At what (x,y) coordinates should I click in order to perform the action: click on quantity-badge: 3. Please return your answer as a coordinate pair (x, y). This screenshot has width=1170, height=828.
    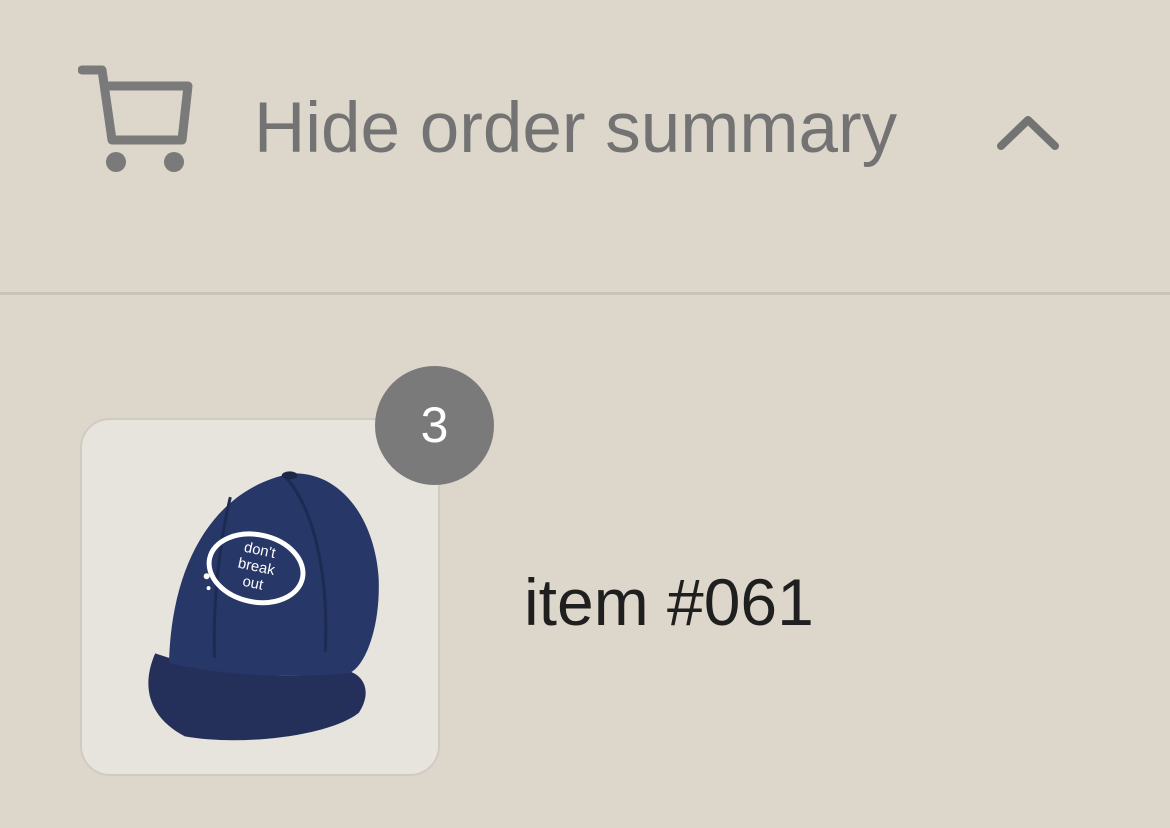
    Looking at the image, I should click on (434, 425).